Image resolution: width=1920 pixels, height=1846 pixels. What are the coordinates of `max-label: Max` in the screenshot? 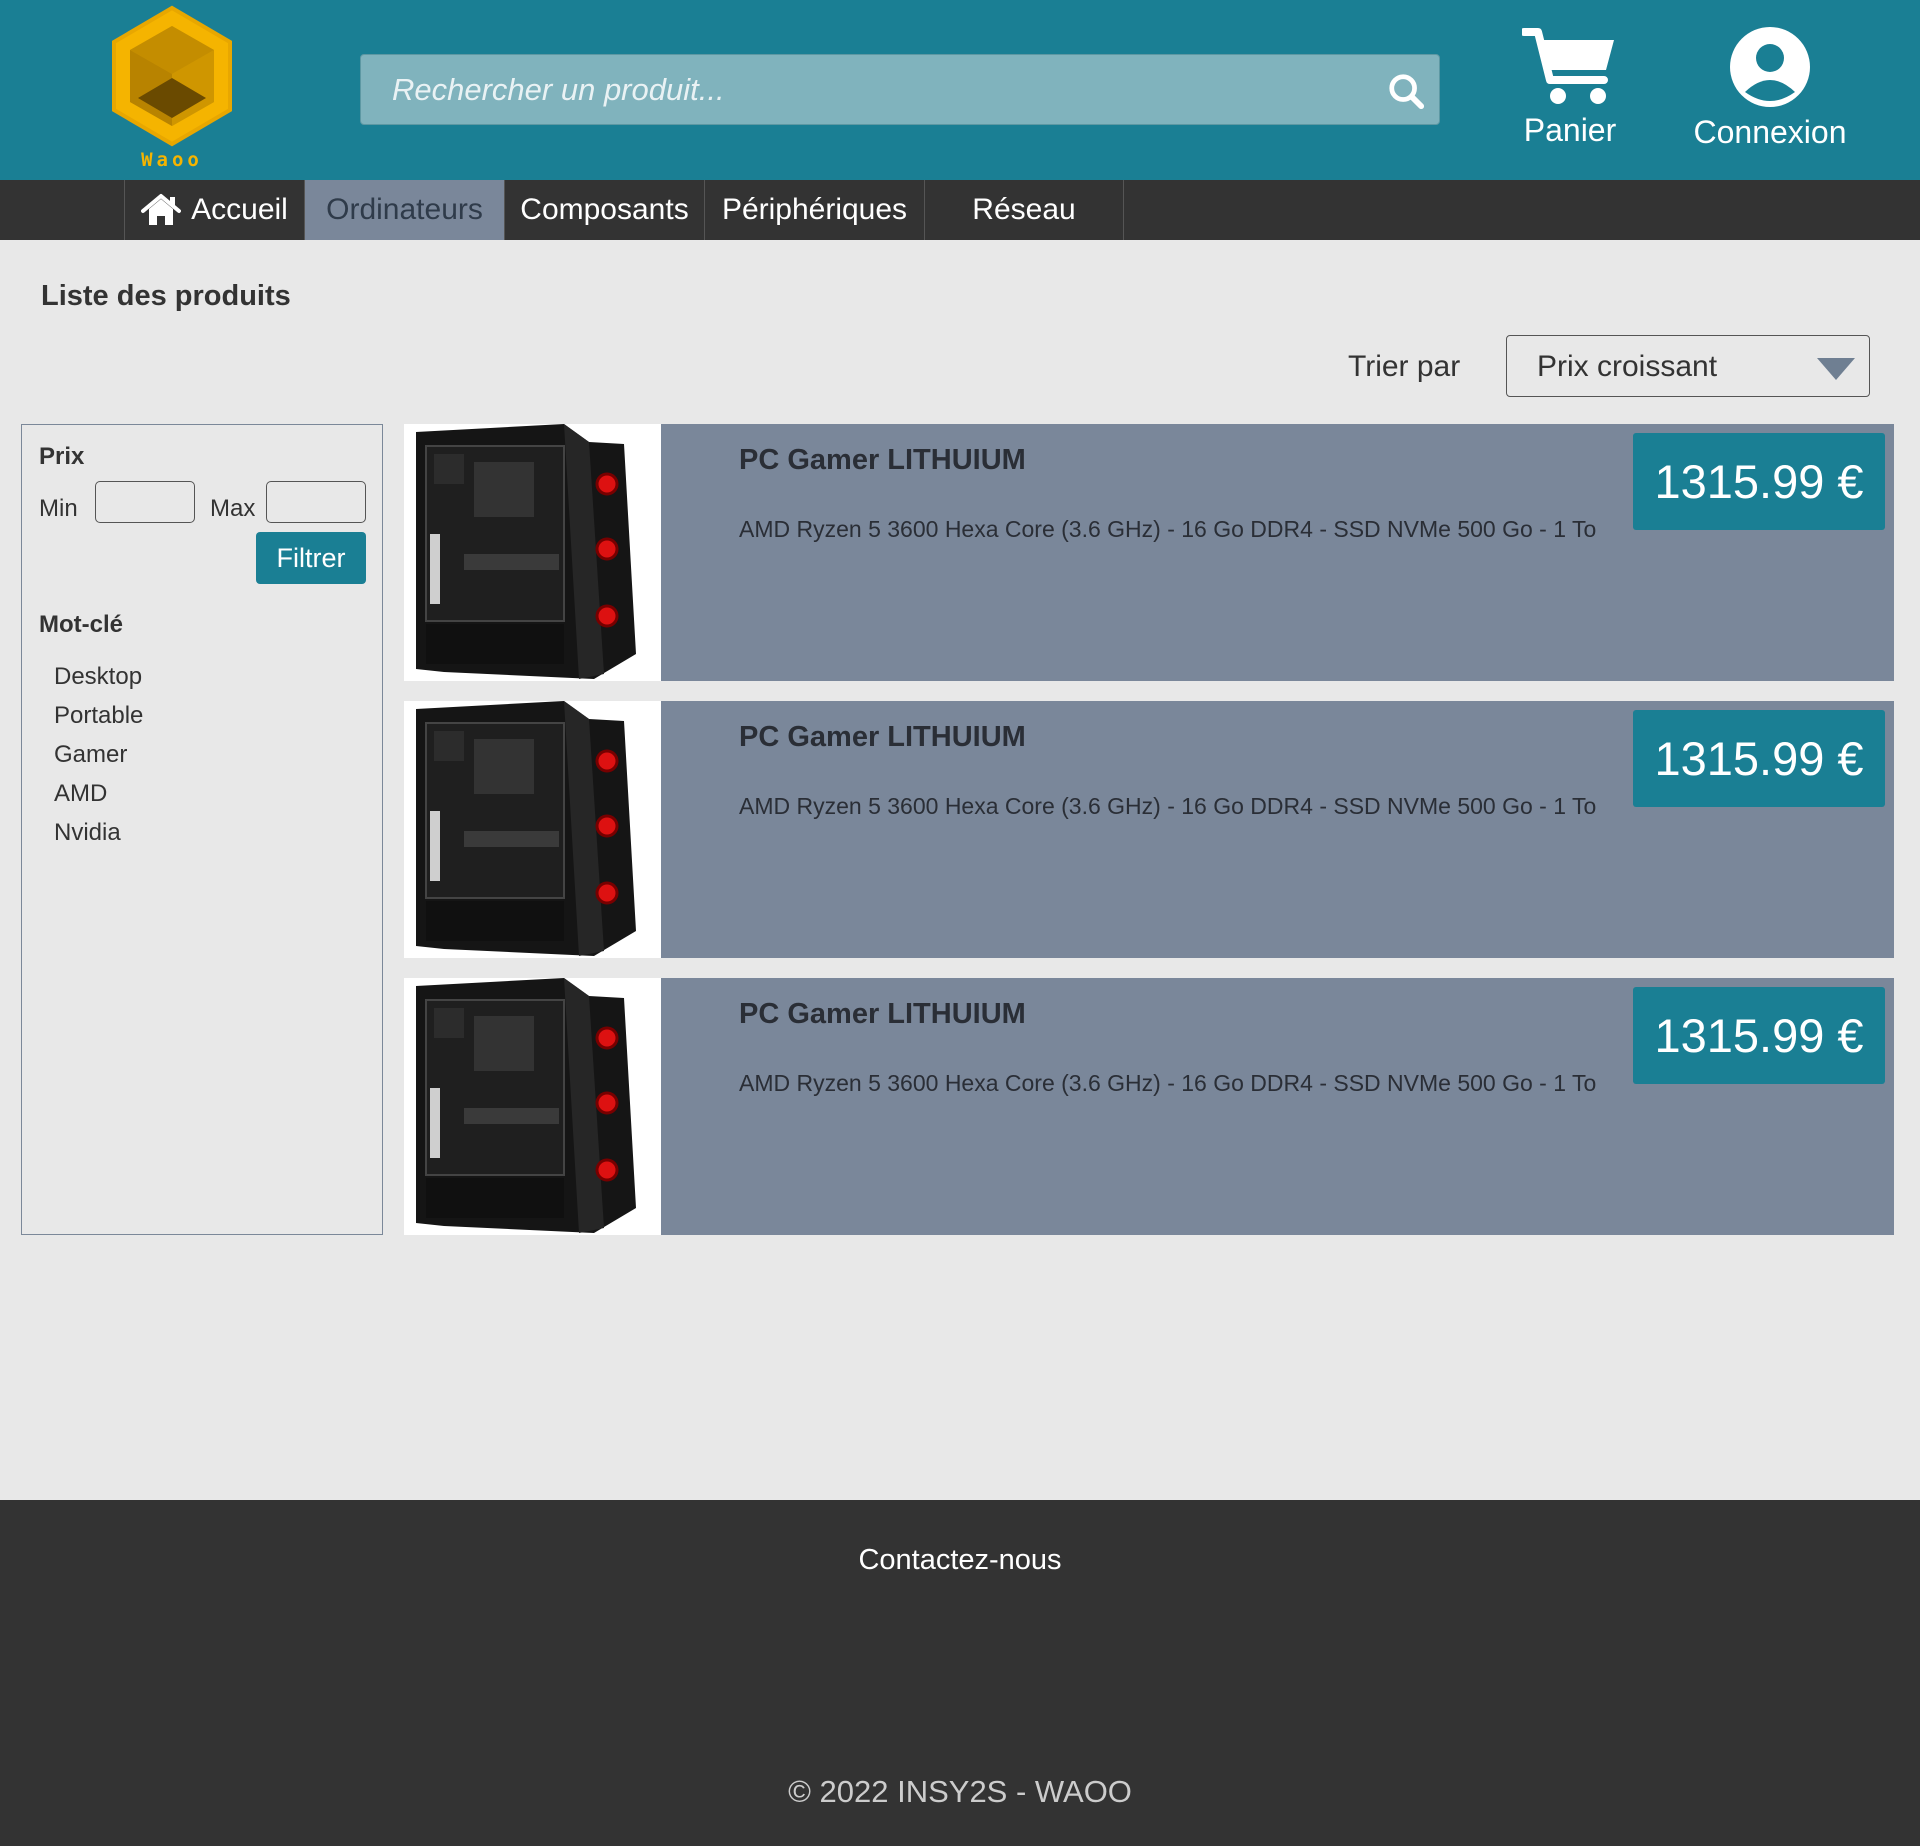 It's located at (233, 508).